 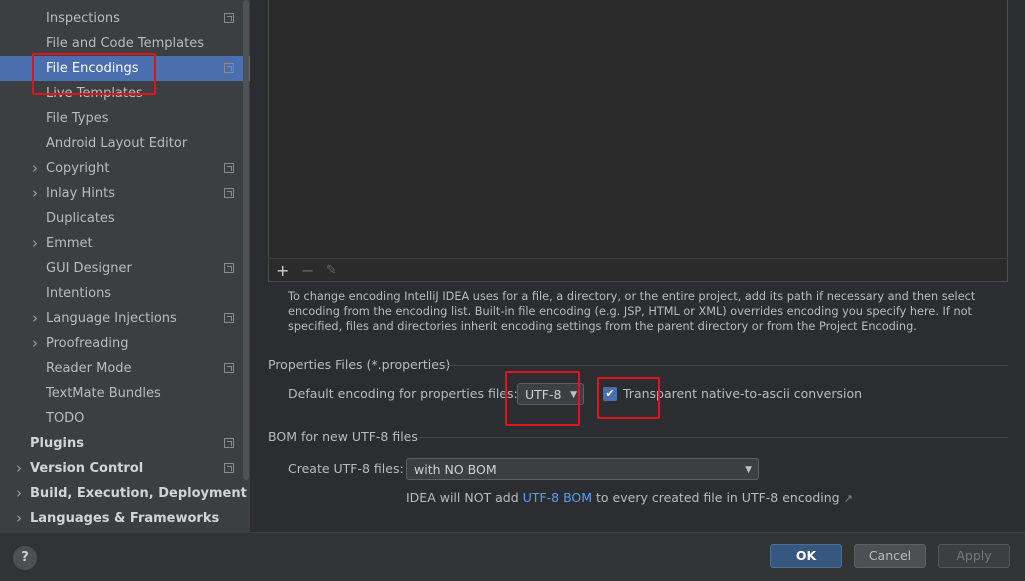 I want to click on sidebar-item: Reader Mode, so click(x=125, y=368).